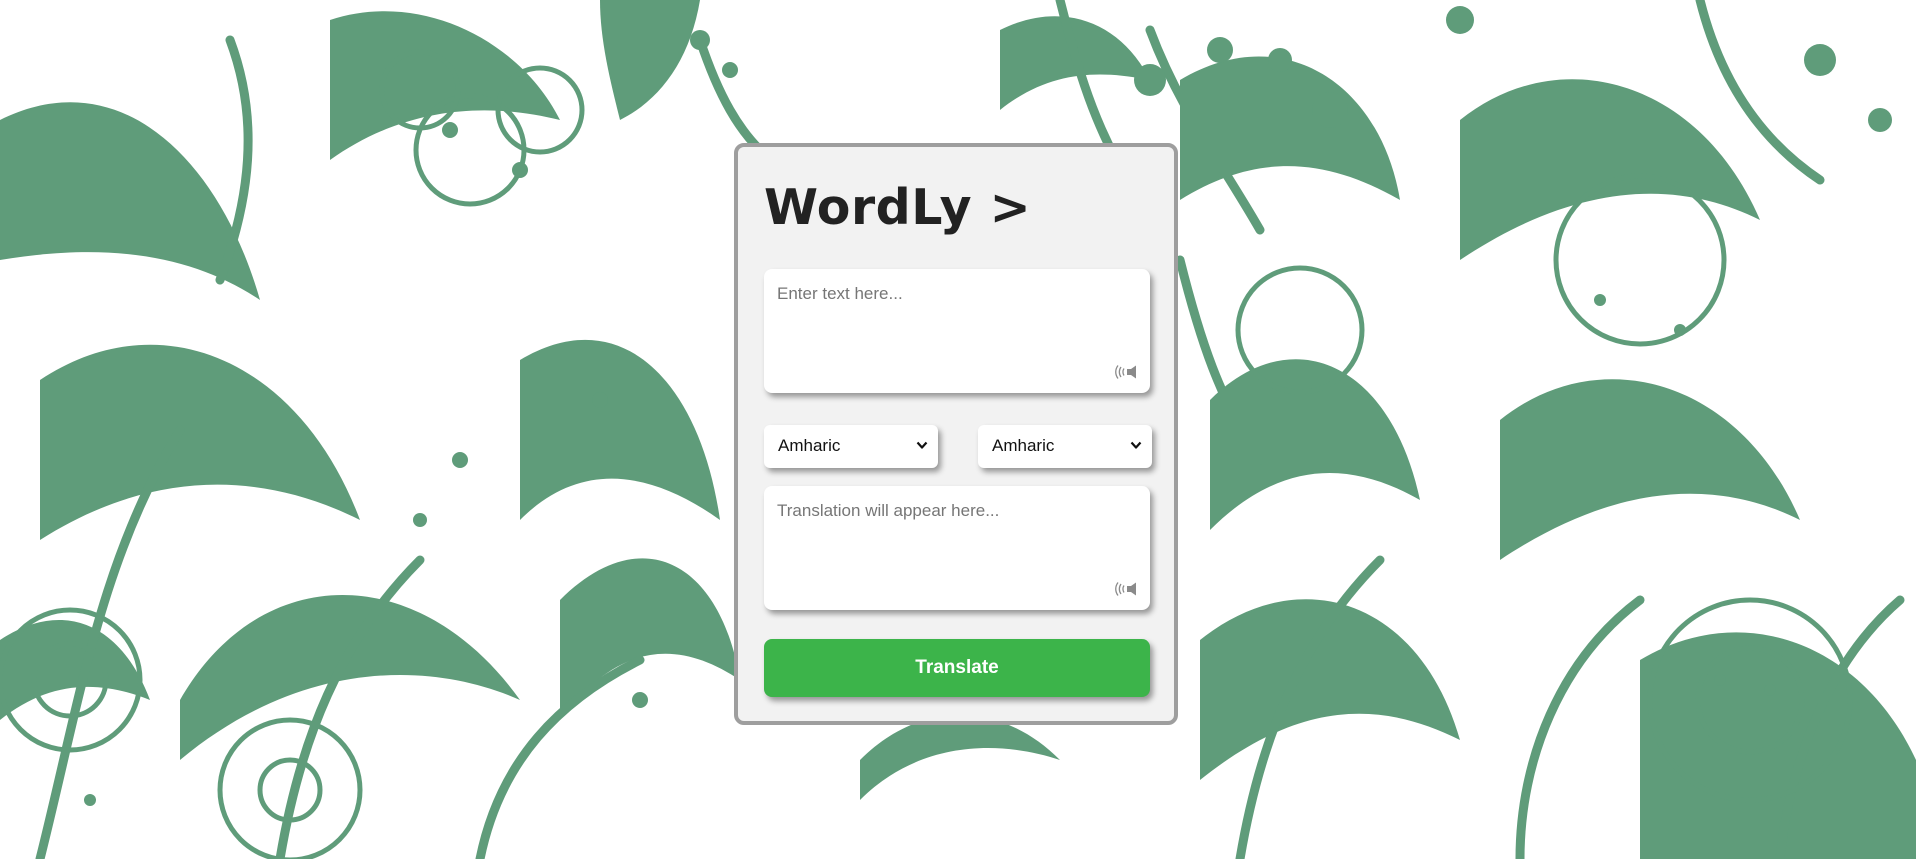  I want to click on translate-button: Translate, so click(957, 668).